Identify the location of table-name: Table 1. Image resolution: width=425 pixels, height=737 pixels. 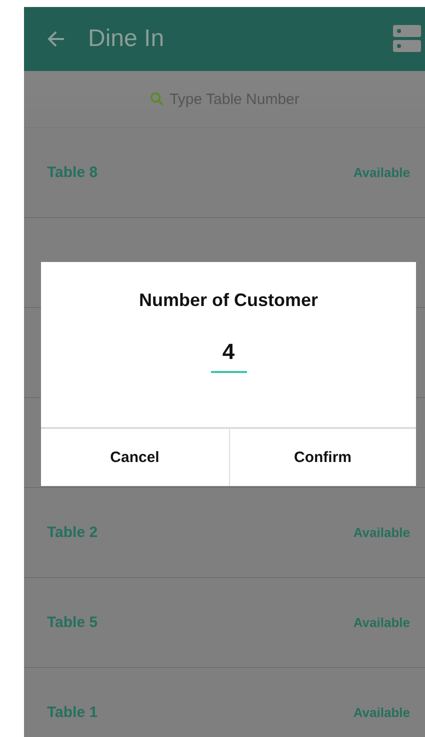
(72, 712).